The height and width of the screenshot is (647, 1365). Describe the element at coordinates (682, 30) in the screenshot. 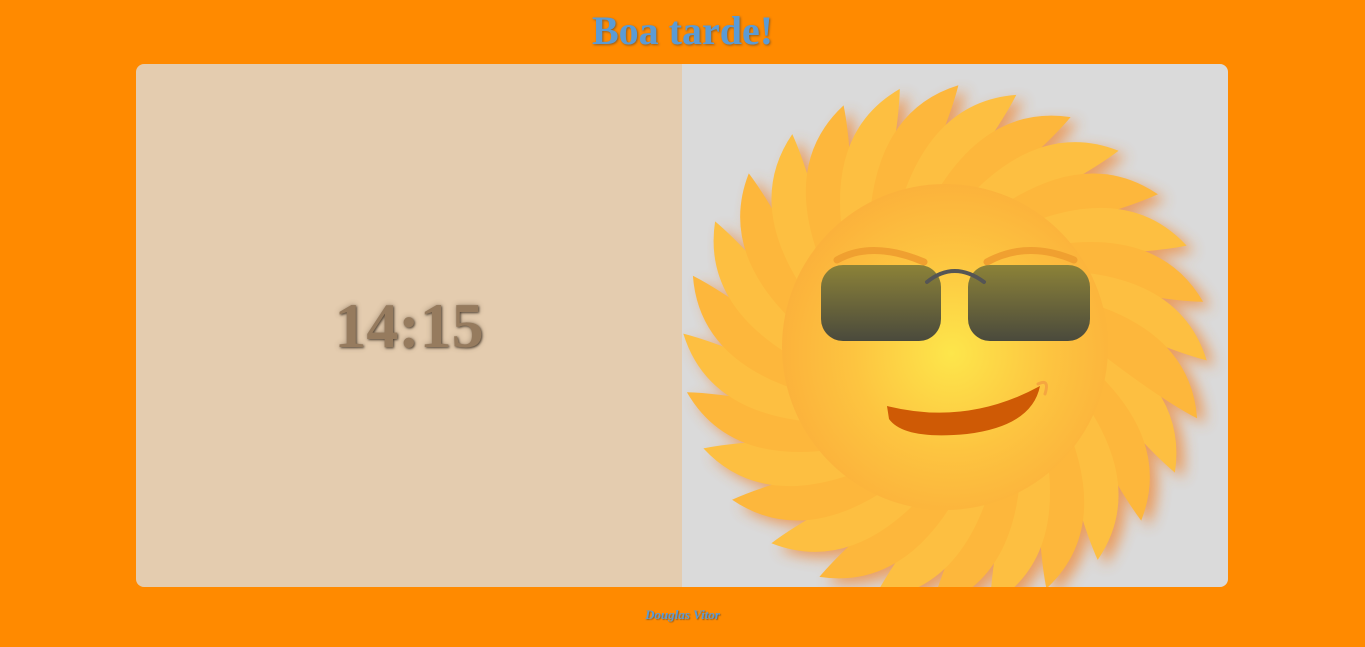

I see `greeting-title: Boa tarde!` at that location.